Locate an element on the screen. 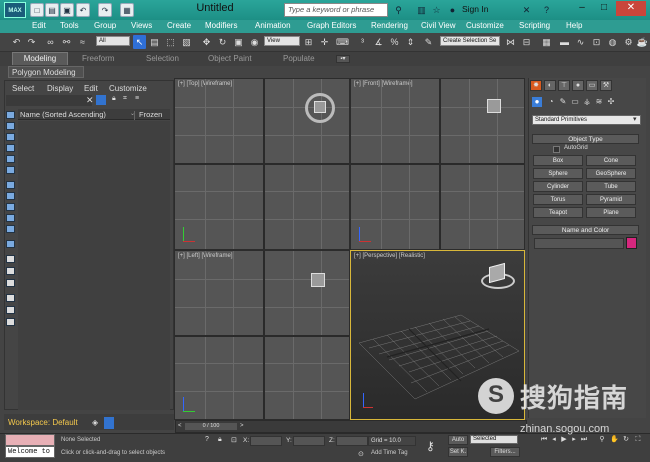 This screenshot has width=650, height=462. project-icon: ▦ is located at coordinates (127, 10).